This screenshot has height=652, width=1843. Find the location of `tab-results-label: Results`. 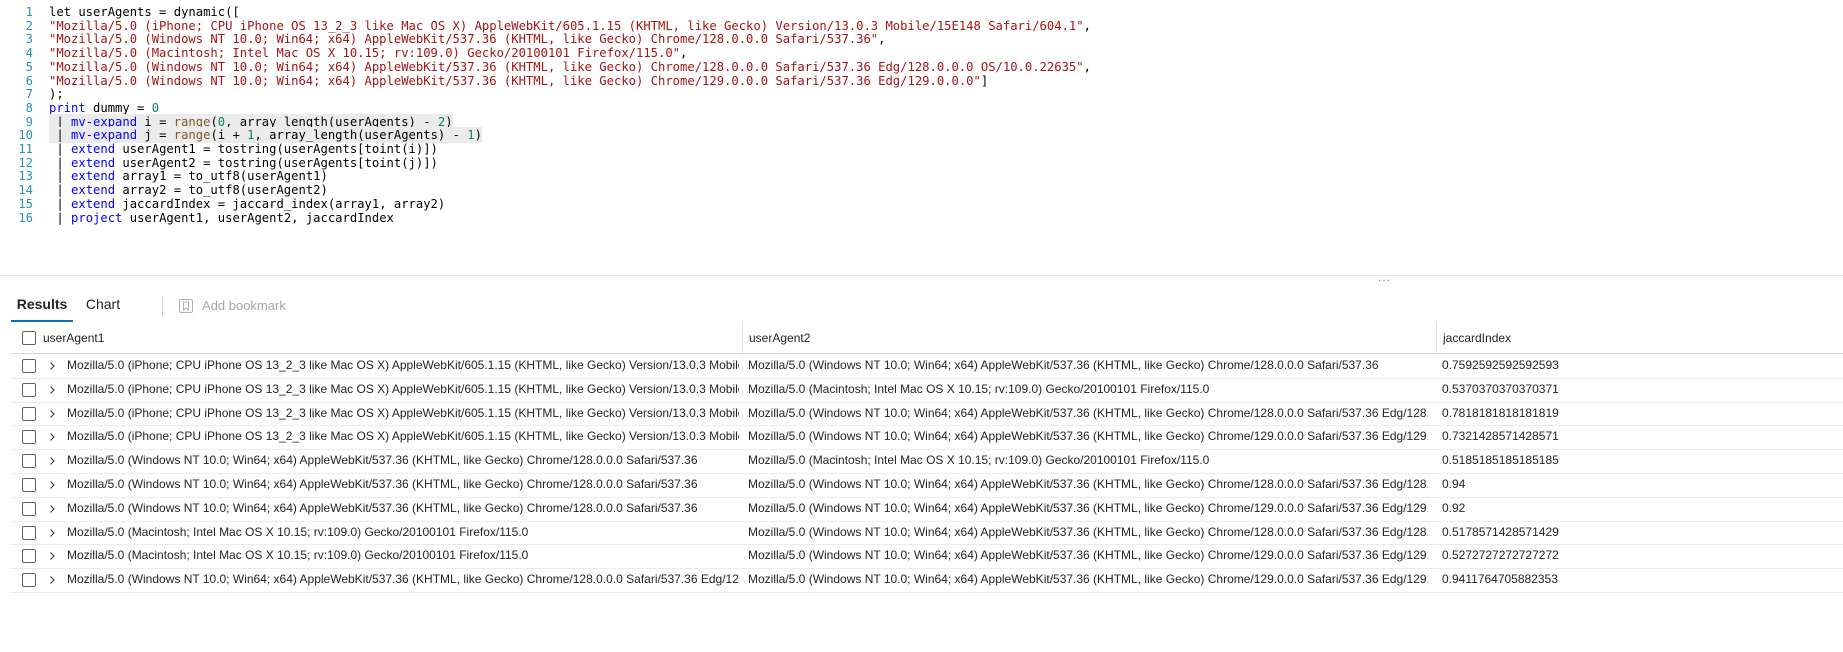

tab-results-label: Results is located at coordinates (42, 304).